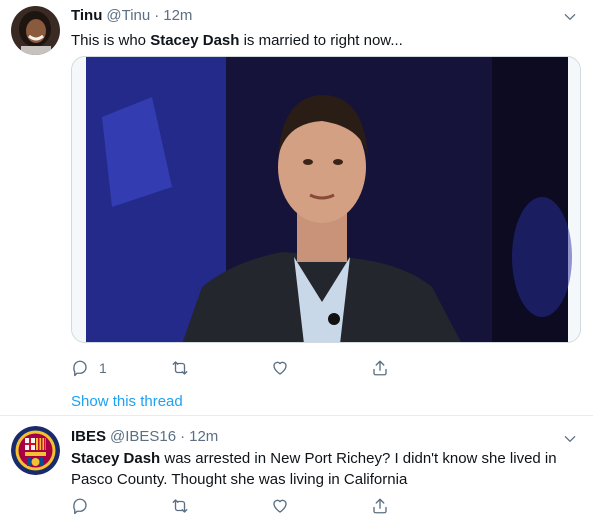  Describe the element at coordinates (103, 368) in the screenshot. I see `reply-count: 1` at that location.